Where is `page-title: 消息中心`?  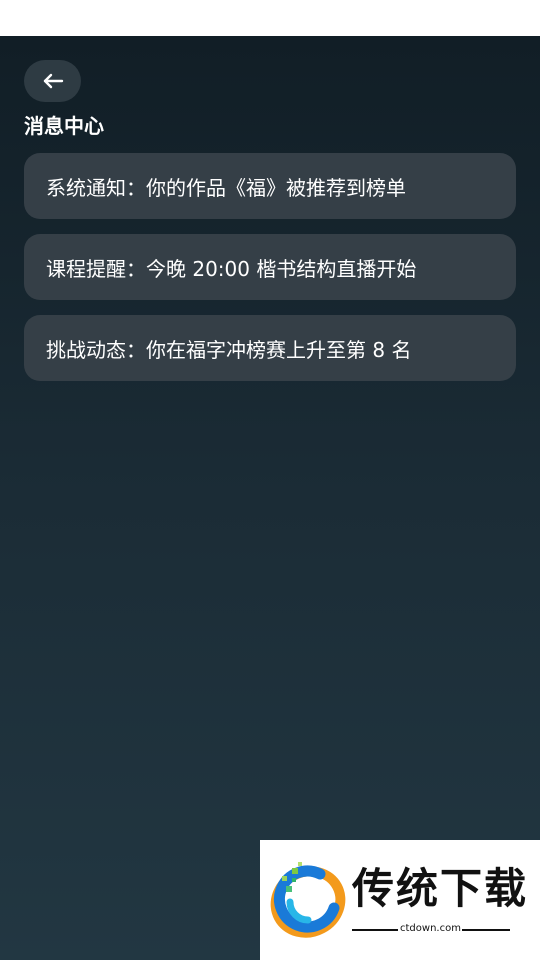
page-title: 消息中心 is located at coordinates (64, 126).